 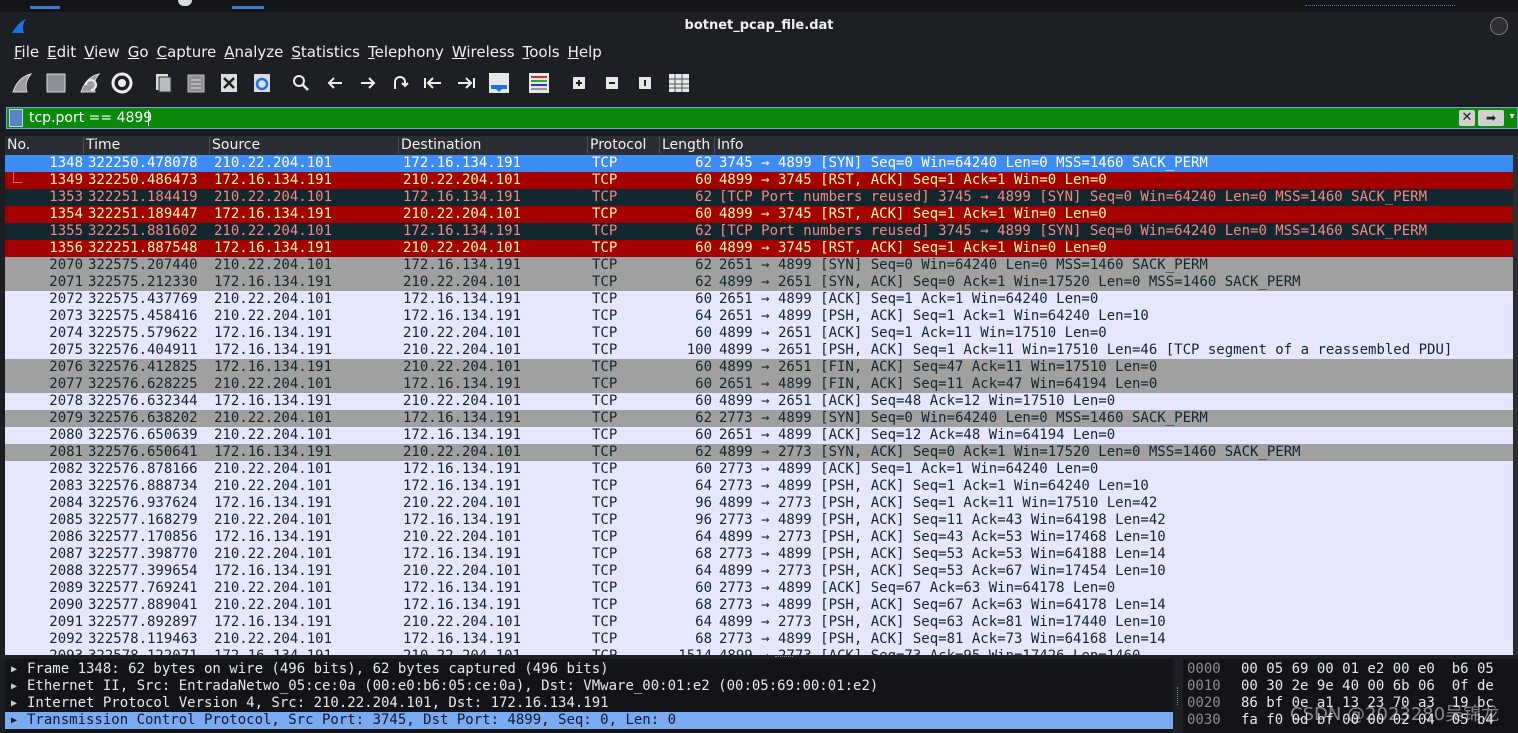 What do you see at coordinates (1467, 118) in the screenshot?
I see `clear-filter-icon: ✕` at bounding box center [1467, 118].